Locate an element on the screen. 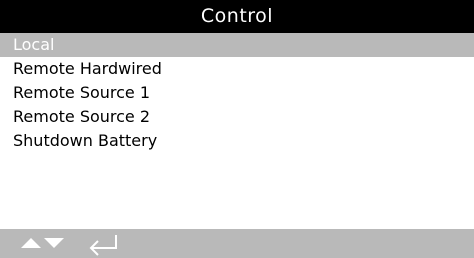 The height and width of the screenshot is (258, 474). menu-item-local: Local is located at coordinates (237, 45).